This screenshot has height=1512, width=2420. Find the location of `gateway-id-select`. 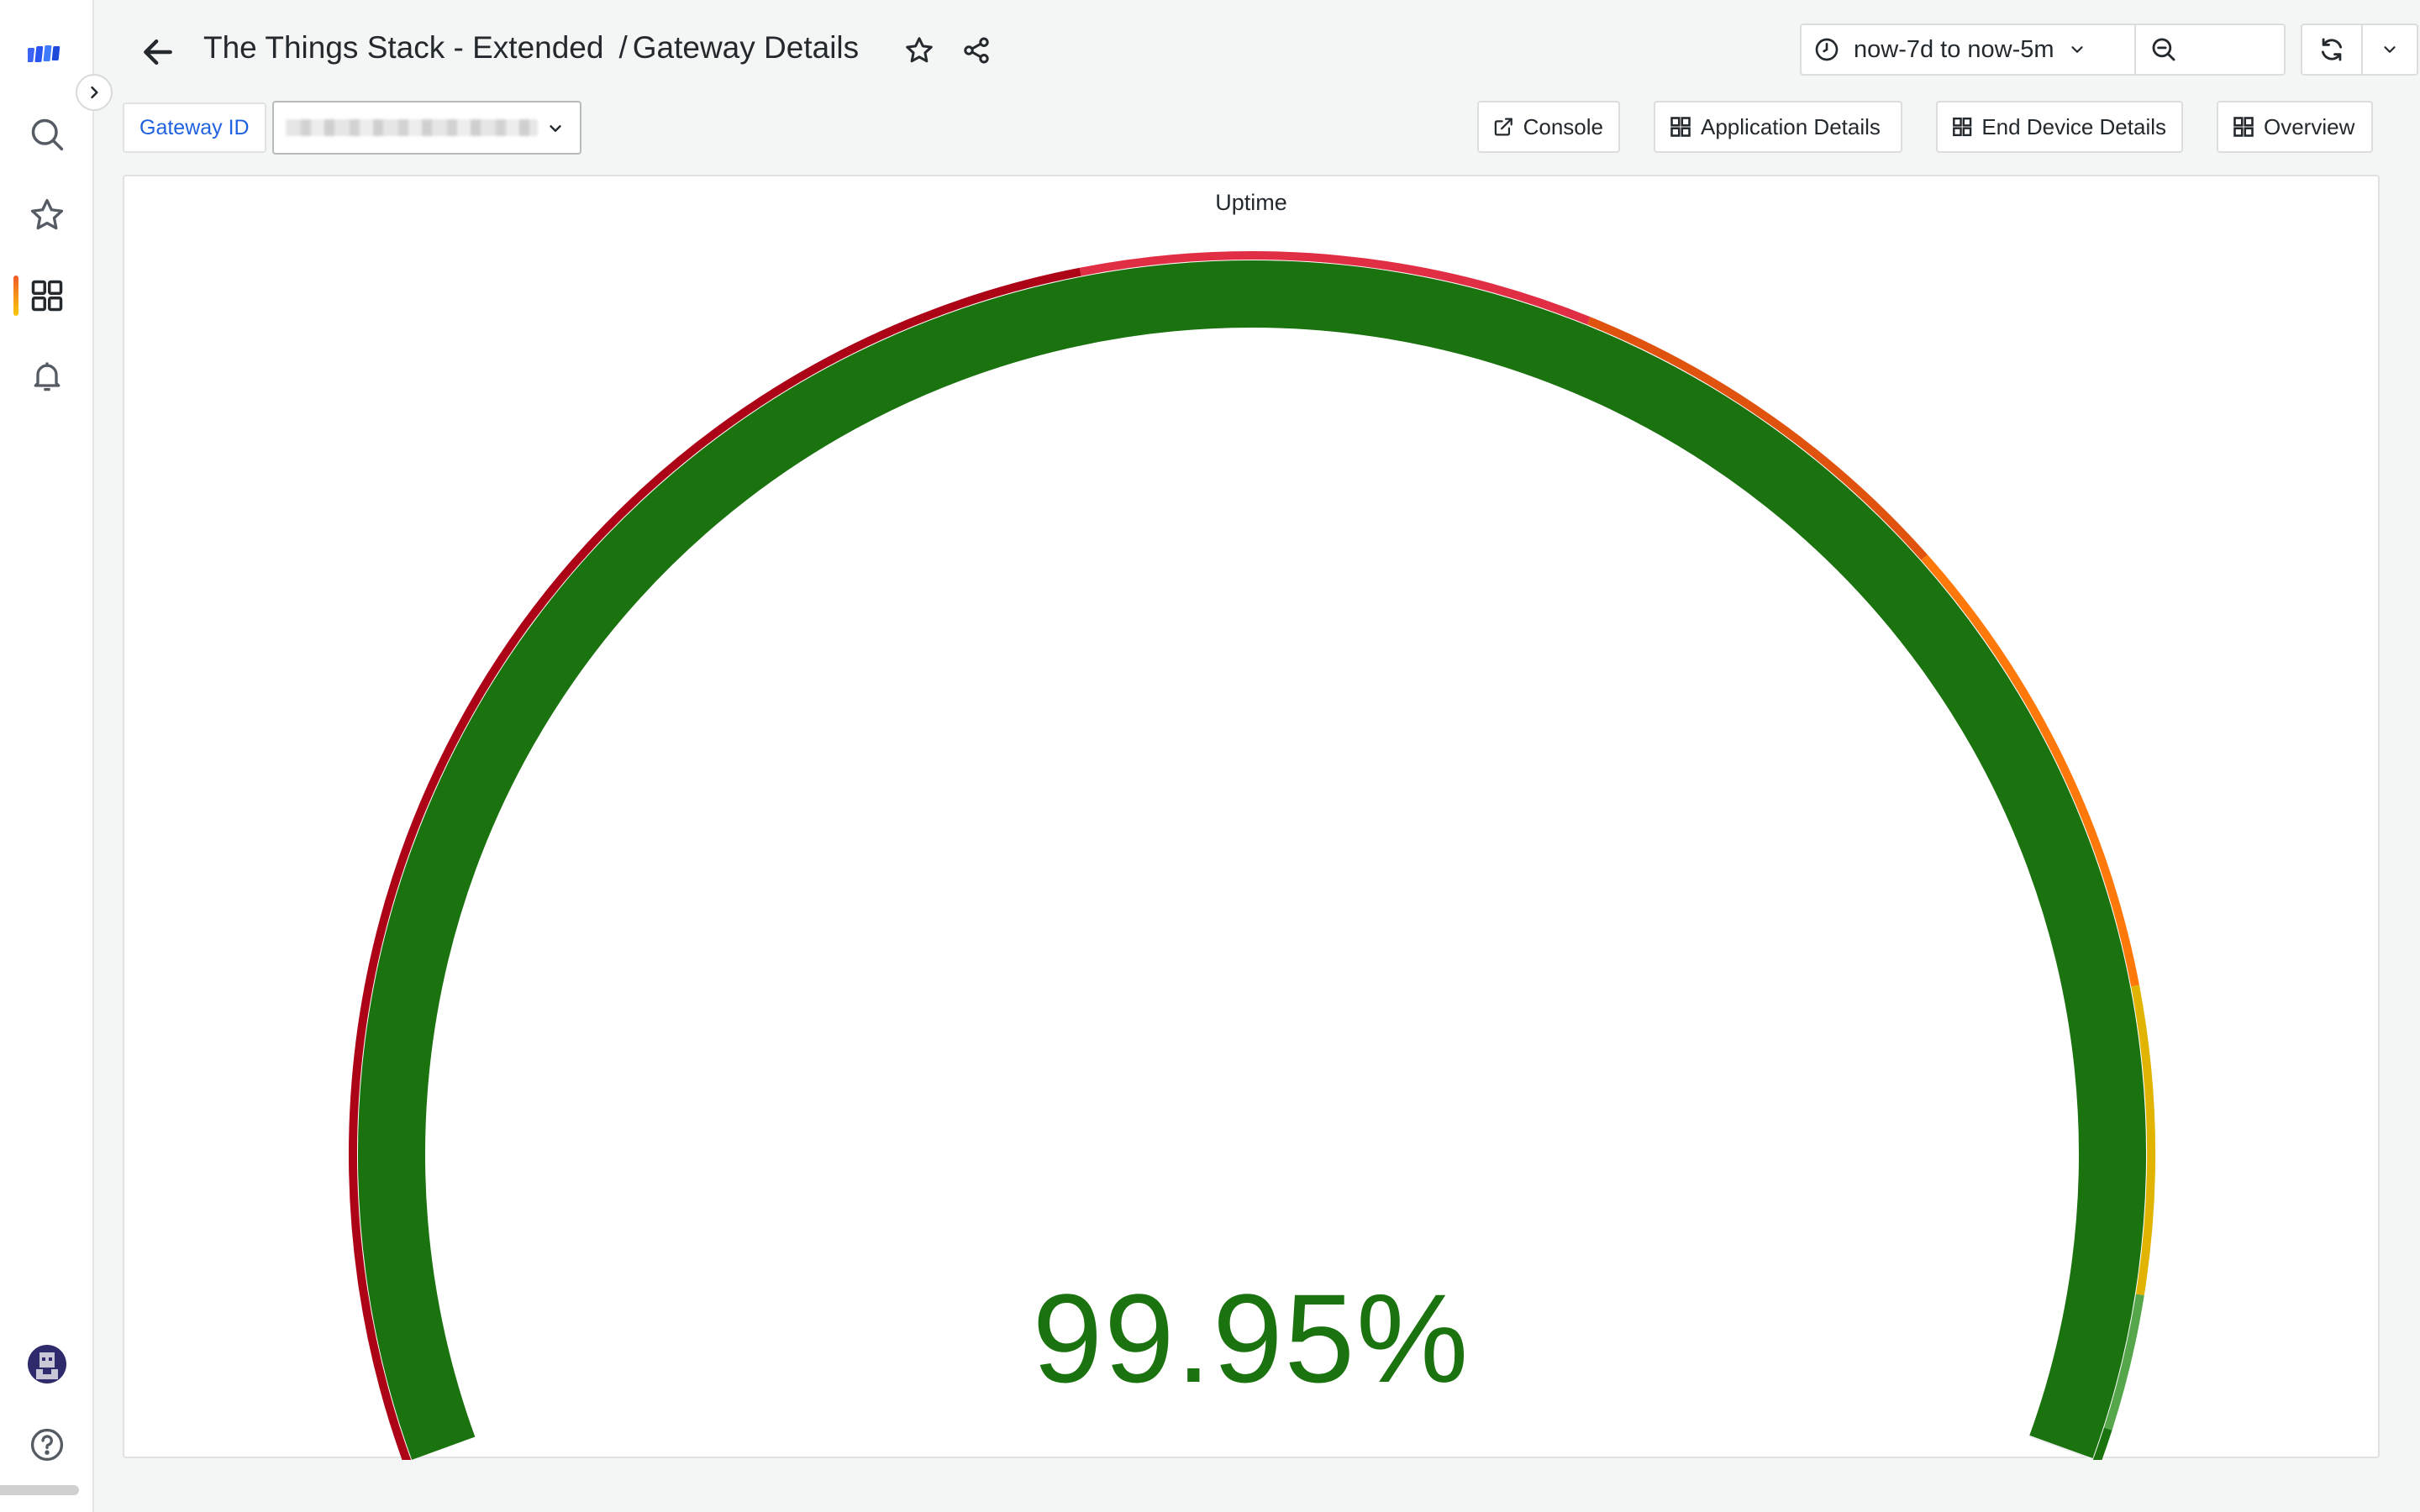

gateway-id-select is located at coordinates (427, 128).